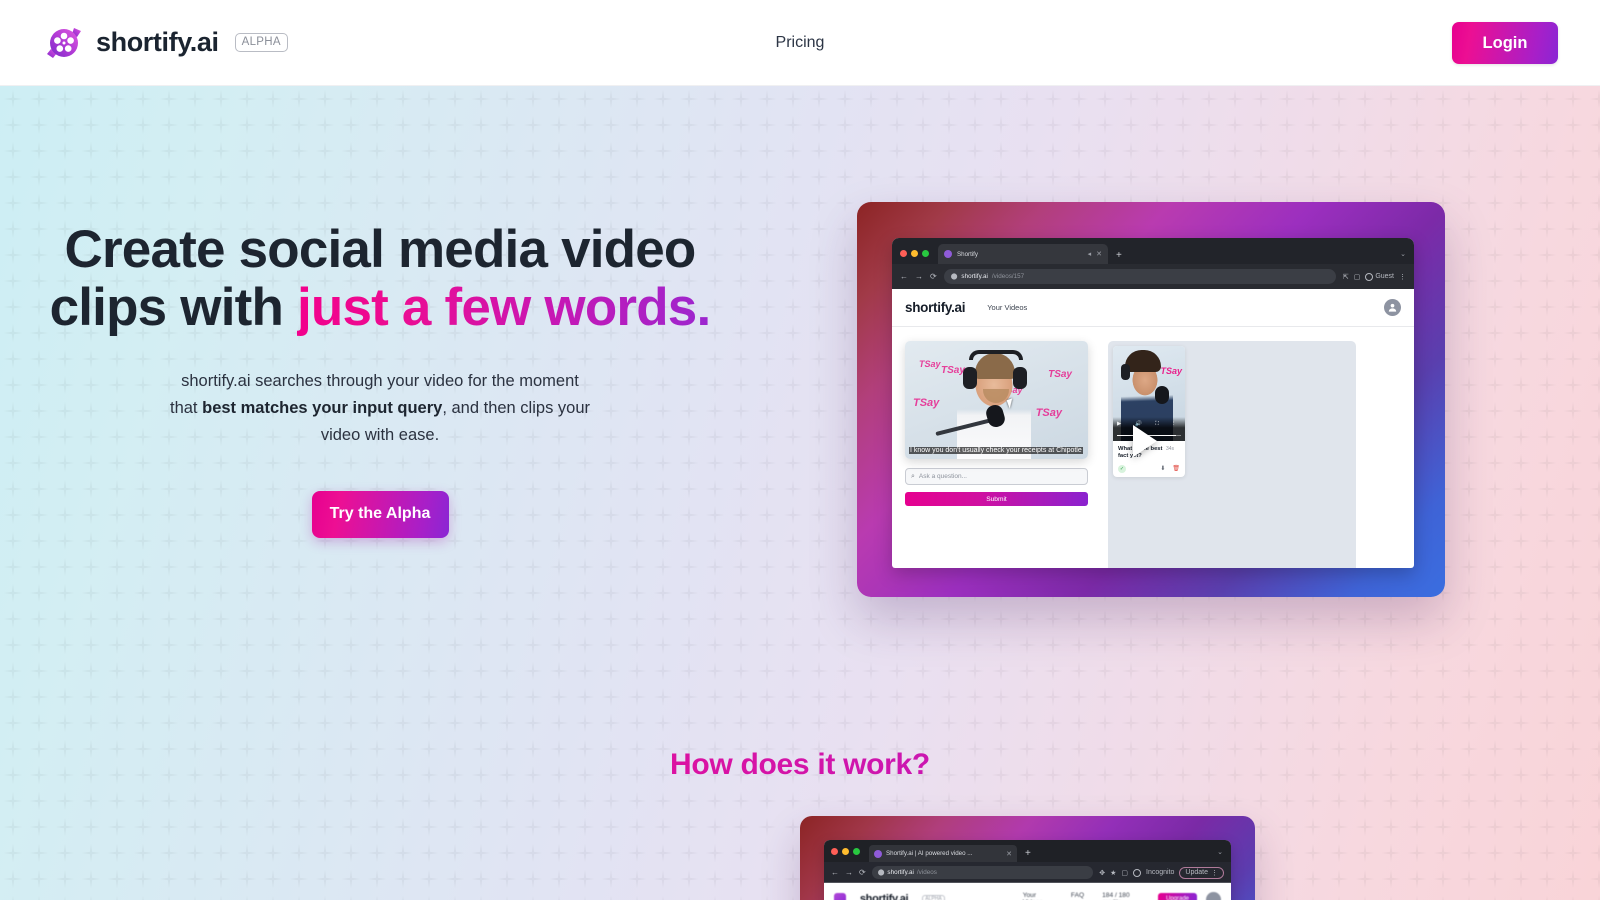 The image size is (1600, 900). Describe the element at coordinates (1162, 468) in the screenshot. I see `download-icon: ⬇` at that location.